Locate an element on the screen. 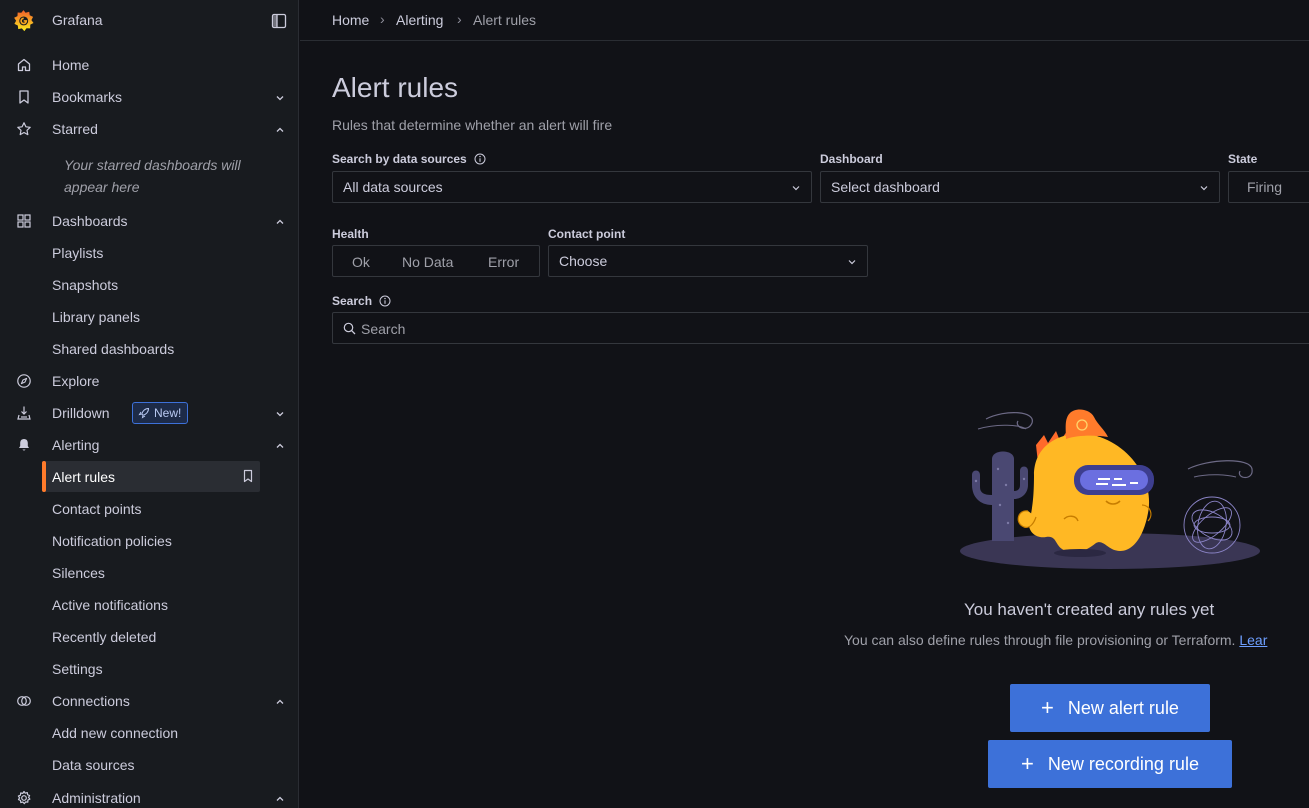  health-option-ok: Ok is located at coordinates (361, 262).